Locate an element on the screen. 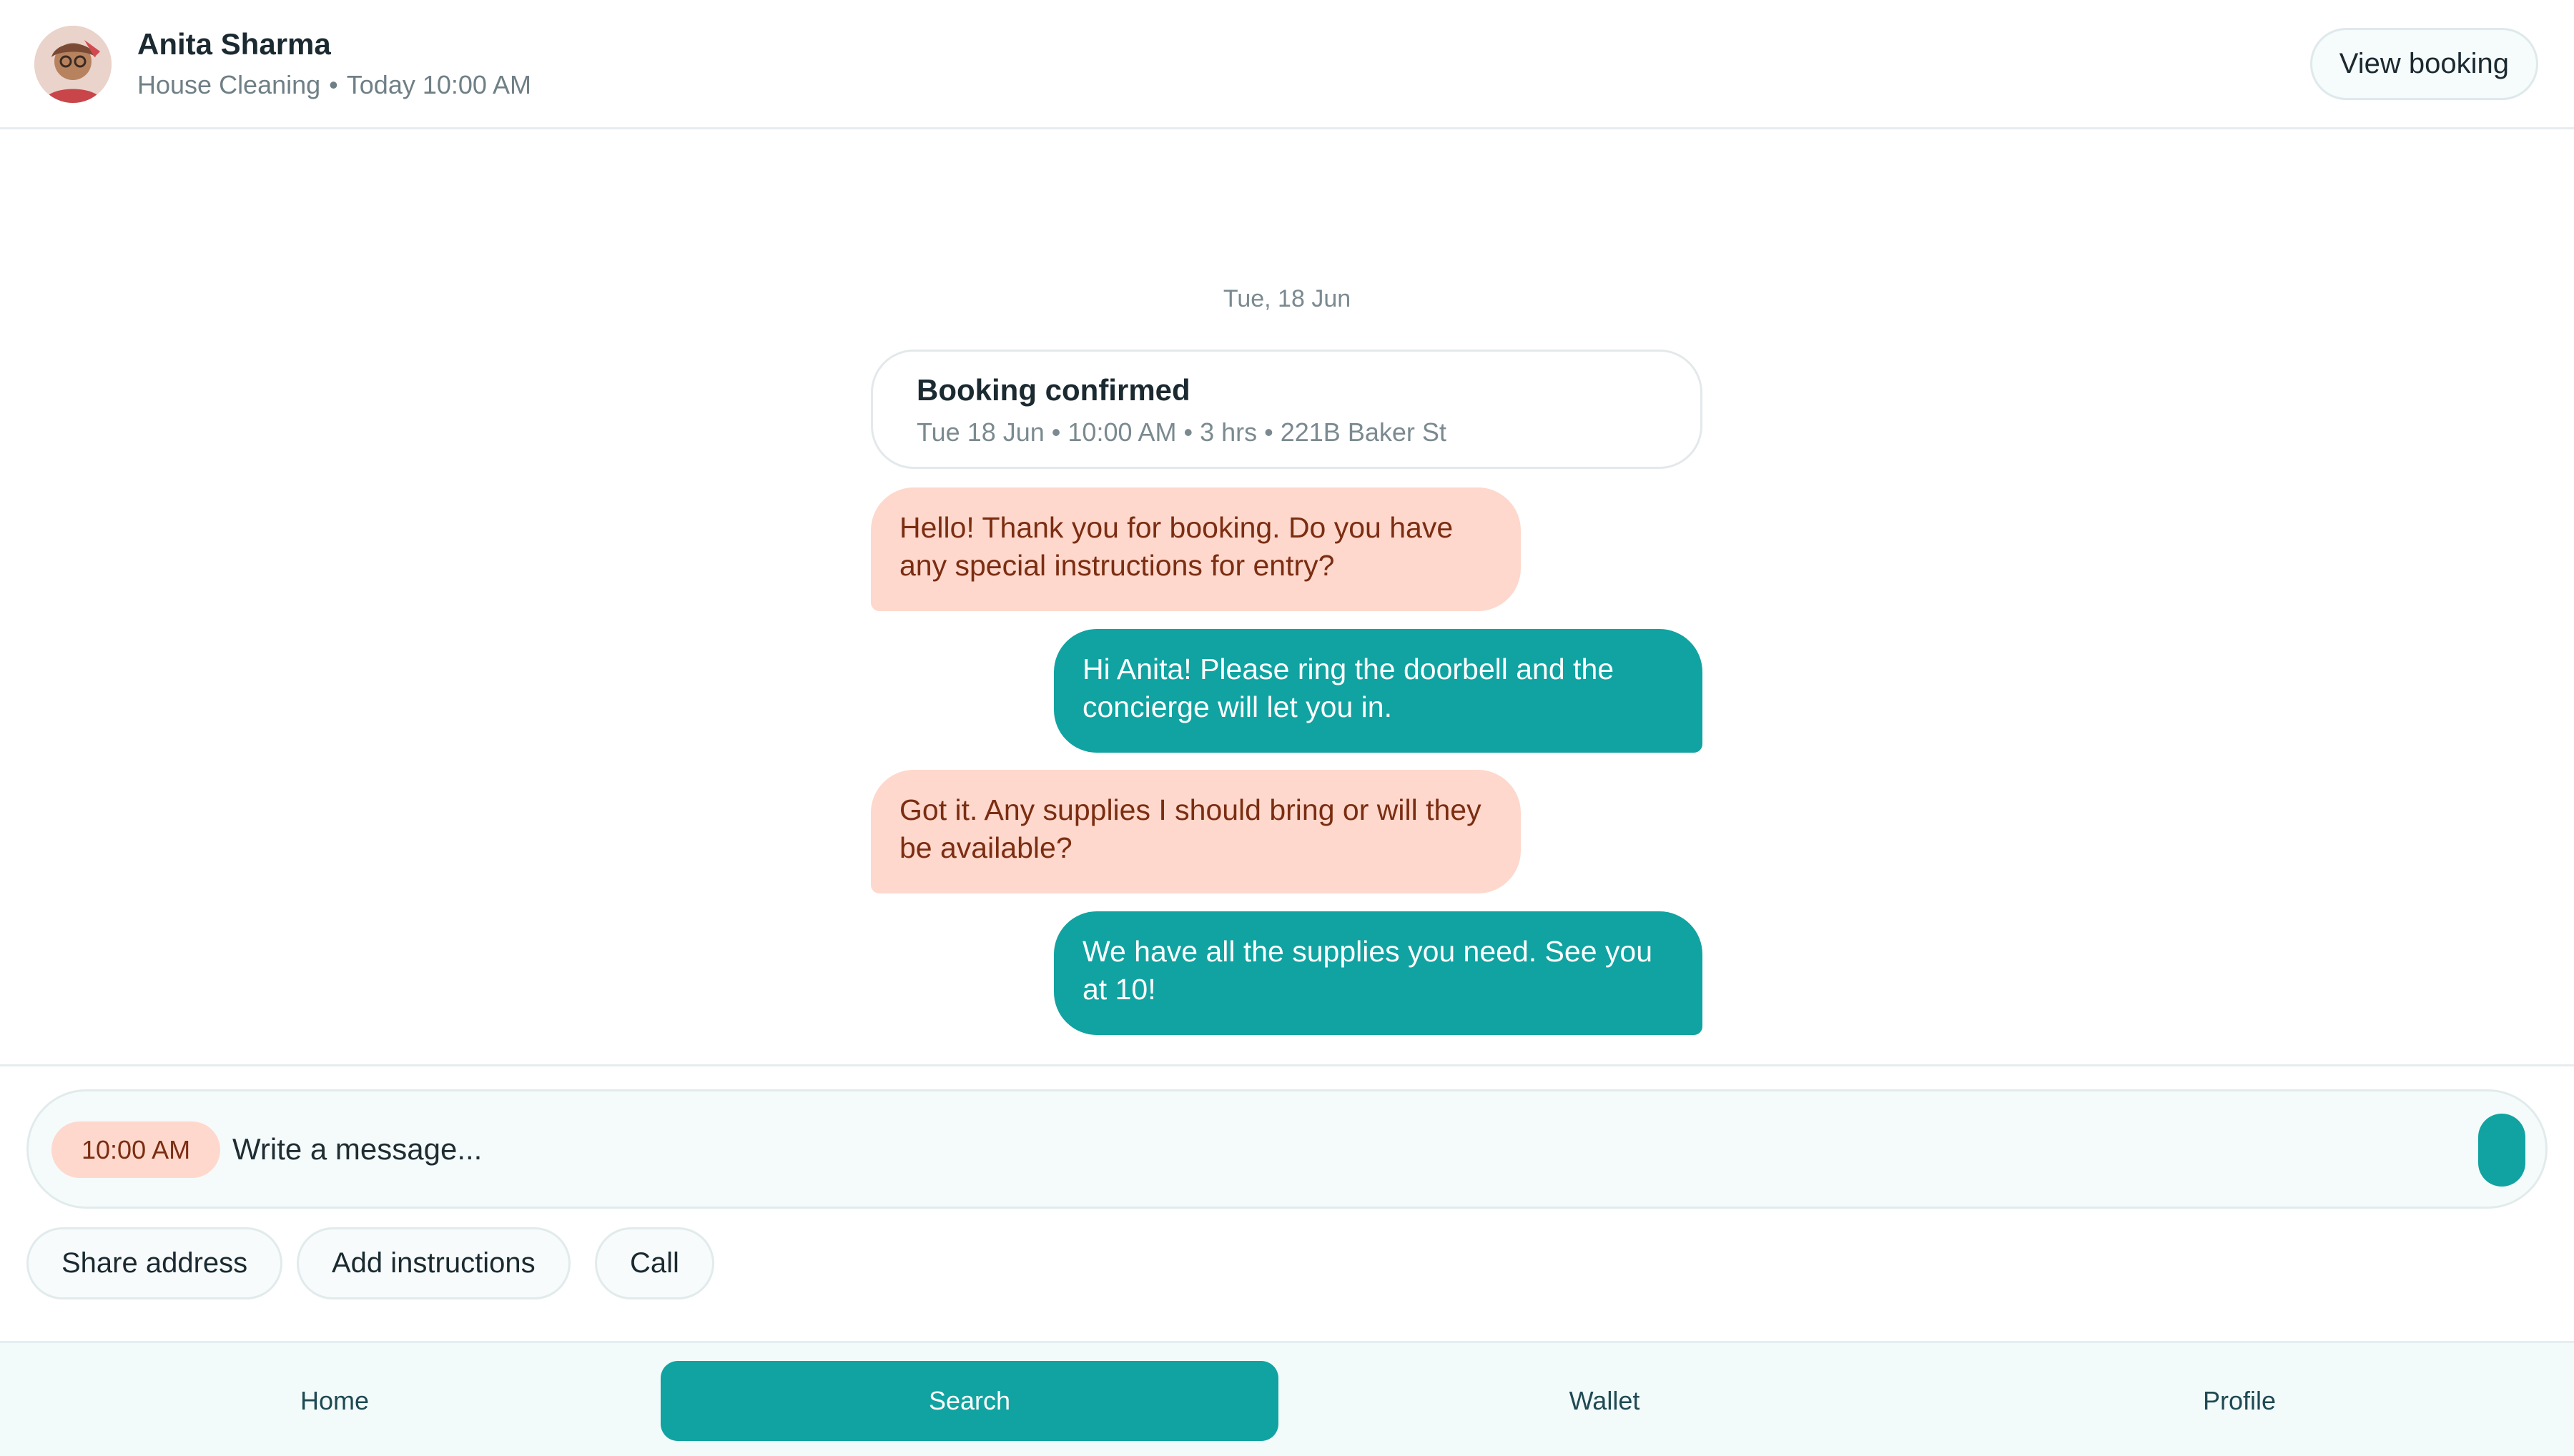 The height and width of the screenshot is (1456, 2574). message-input is located at coordinates (1303, 1149).